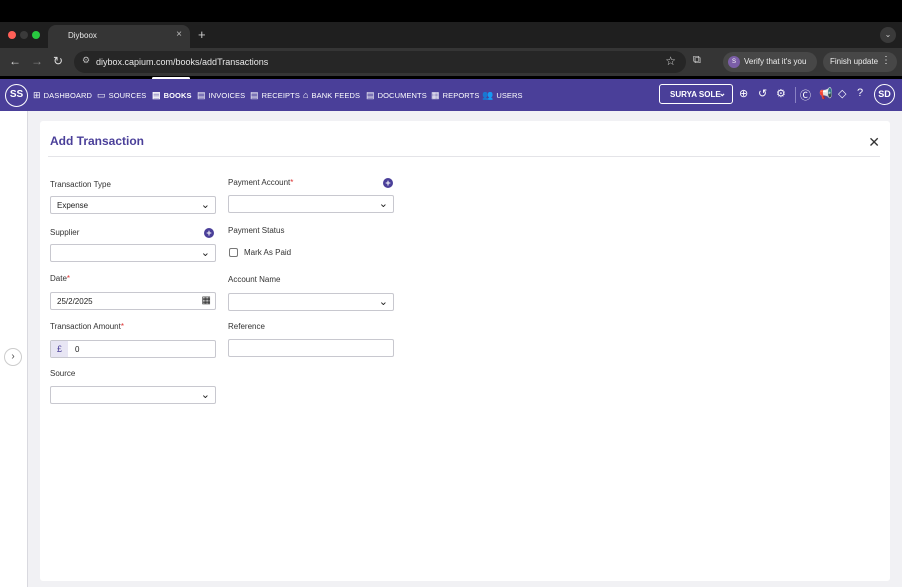 The height and width of the screenshot is (587, 902). What do you see at coordinates (670, 61) in the screenshot?
I see `bookmark-star-icon: ☆` at bounding box center [670, 61].